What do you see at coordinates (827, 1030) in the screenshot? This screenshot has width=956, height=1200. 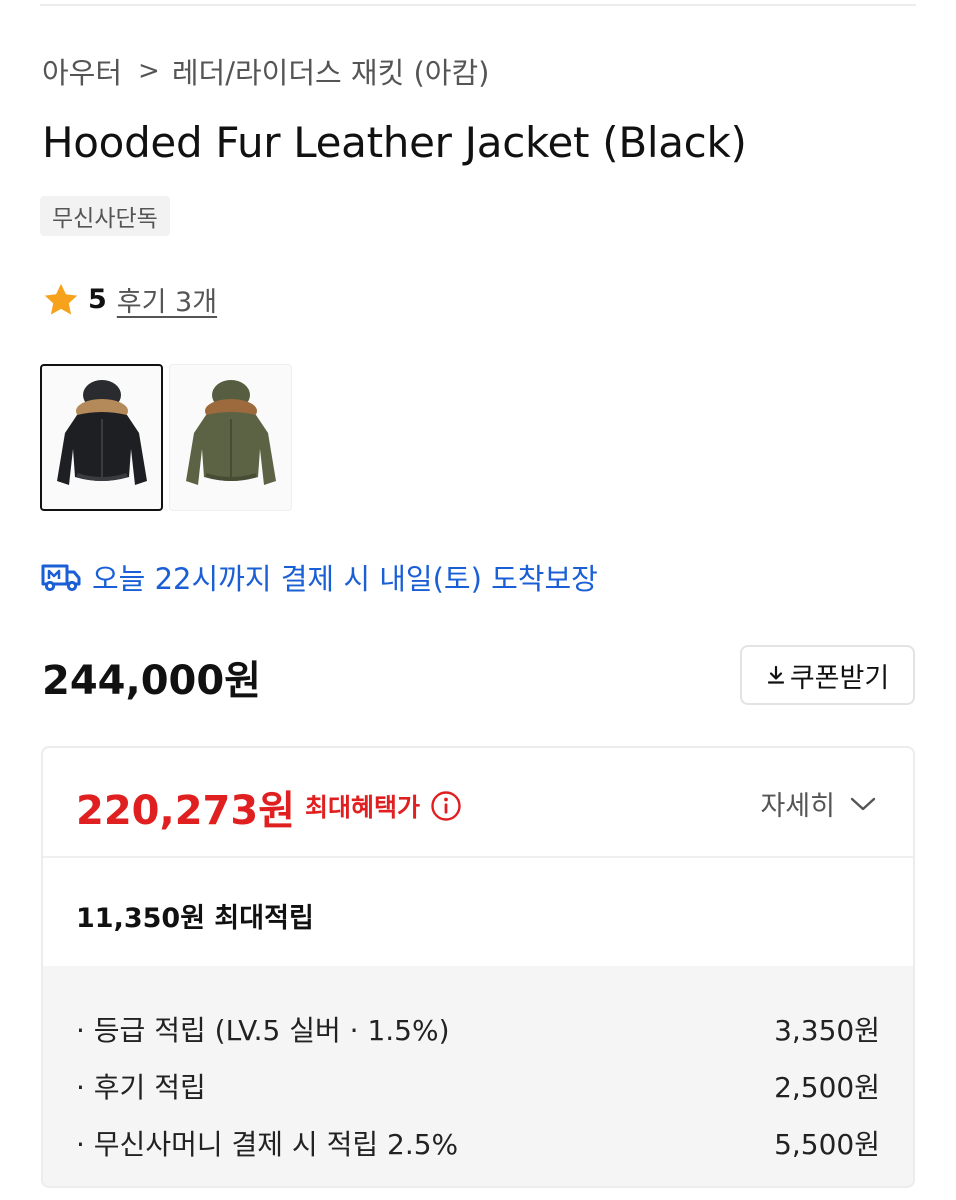 I see `point-value: 3,350원` at bounding box center [827, 1030].